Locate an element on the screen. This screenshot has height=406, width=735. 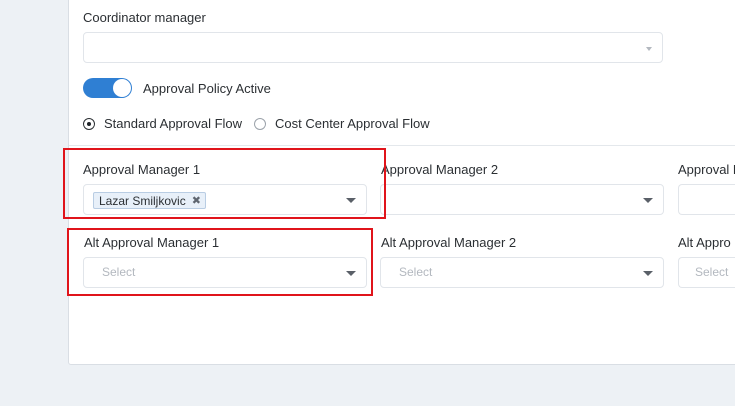
toggle-knob is located at coordinates (122, 88).